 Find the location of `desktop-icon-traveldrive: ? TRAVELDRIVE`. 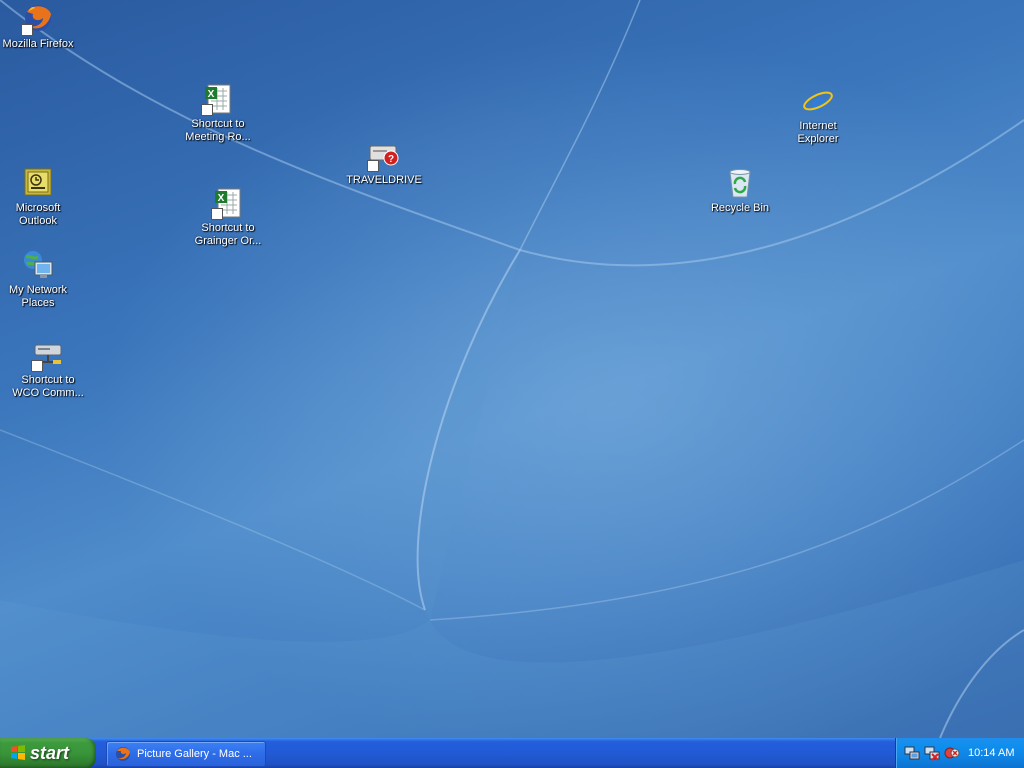

desktop-icon-traveldrive: ? TRAVELDRIVE is located at coordinates (384, 162).